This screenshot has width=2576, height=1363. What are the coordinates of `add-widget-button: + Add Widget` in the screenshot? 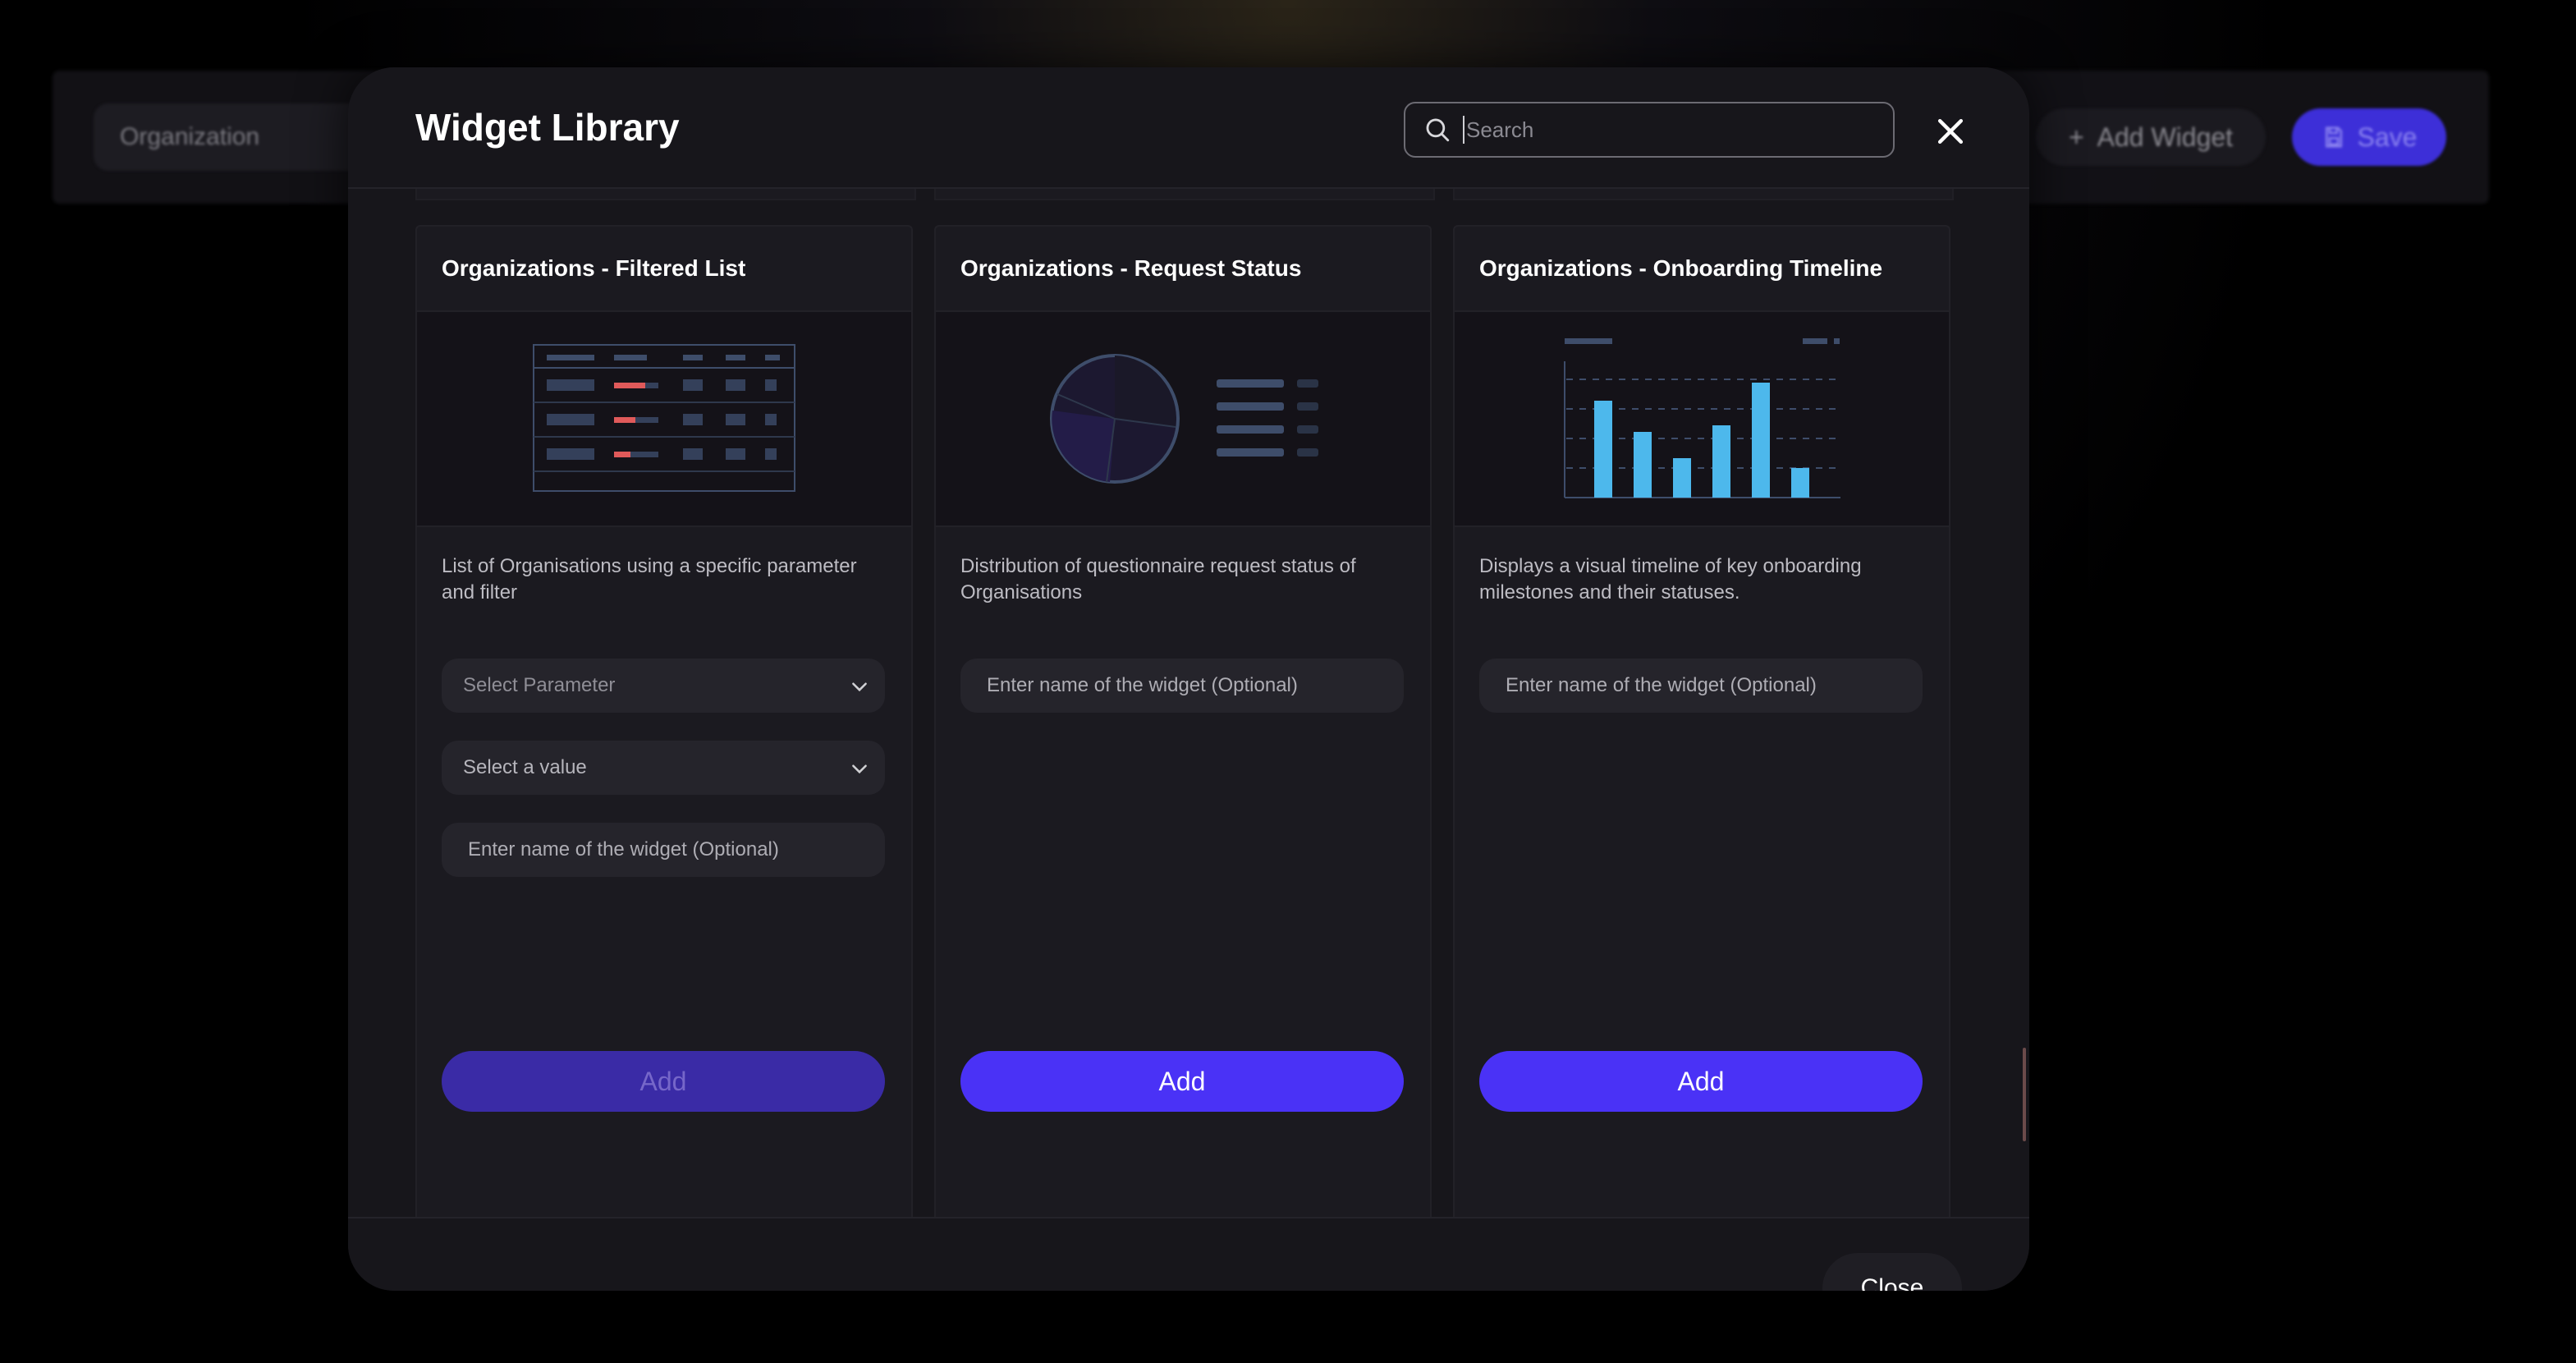 It's located at (2151, 137).